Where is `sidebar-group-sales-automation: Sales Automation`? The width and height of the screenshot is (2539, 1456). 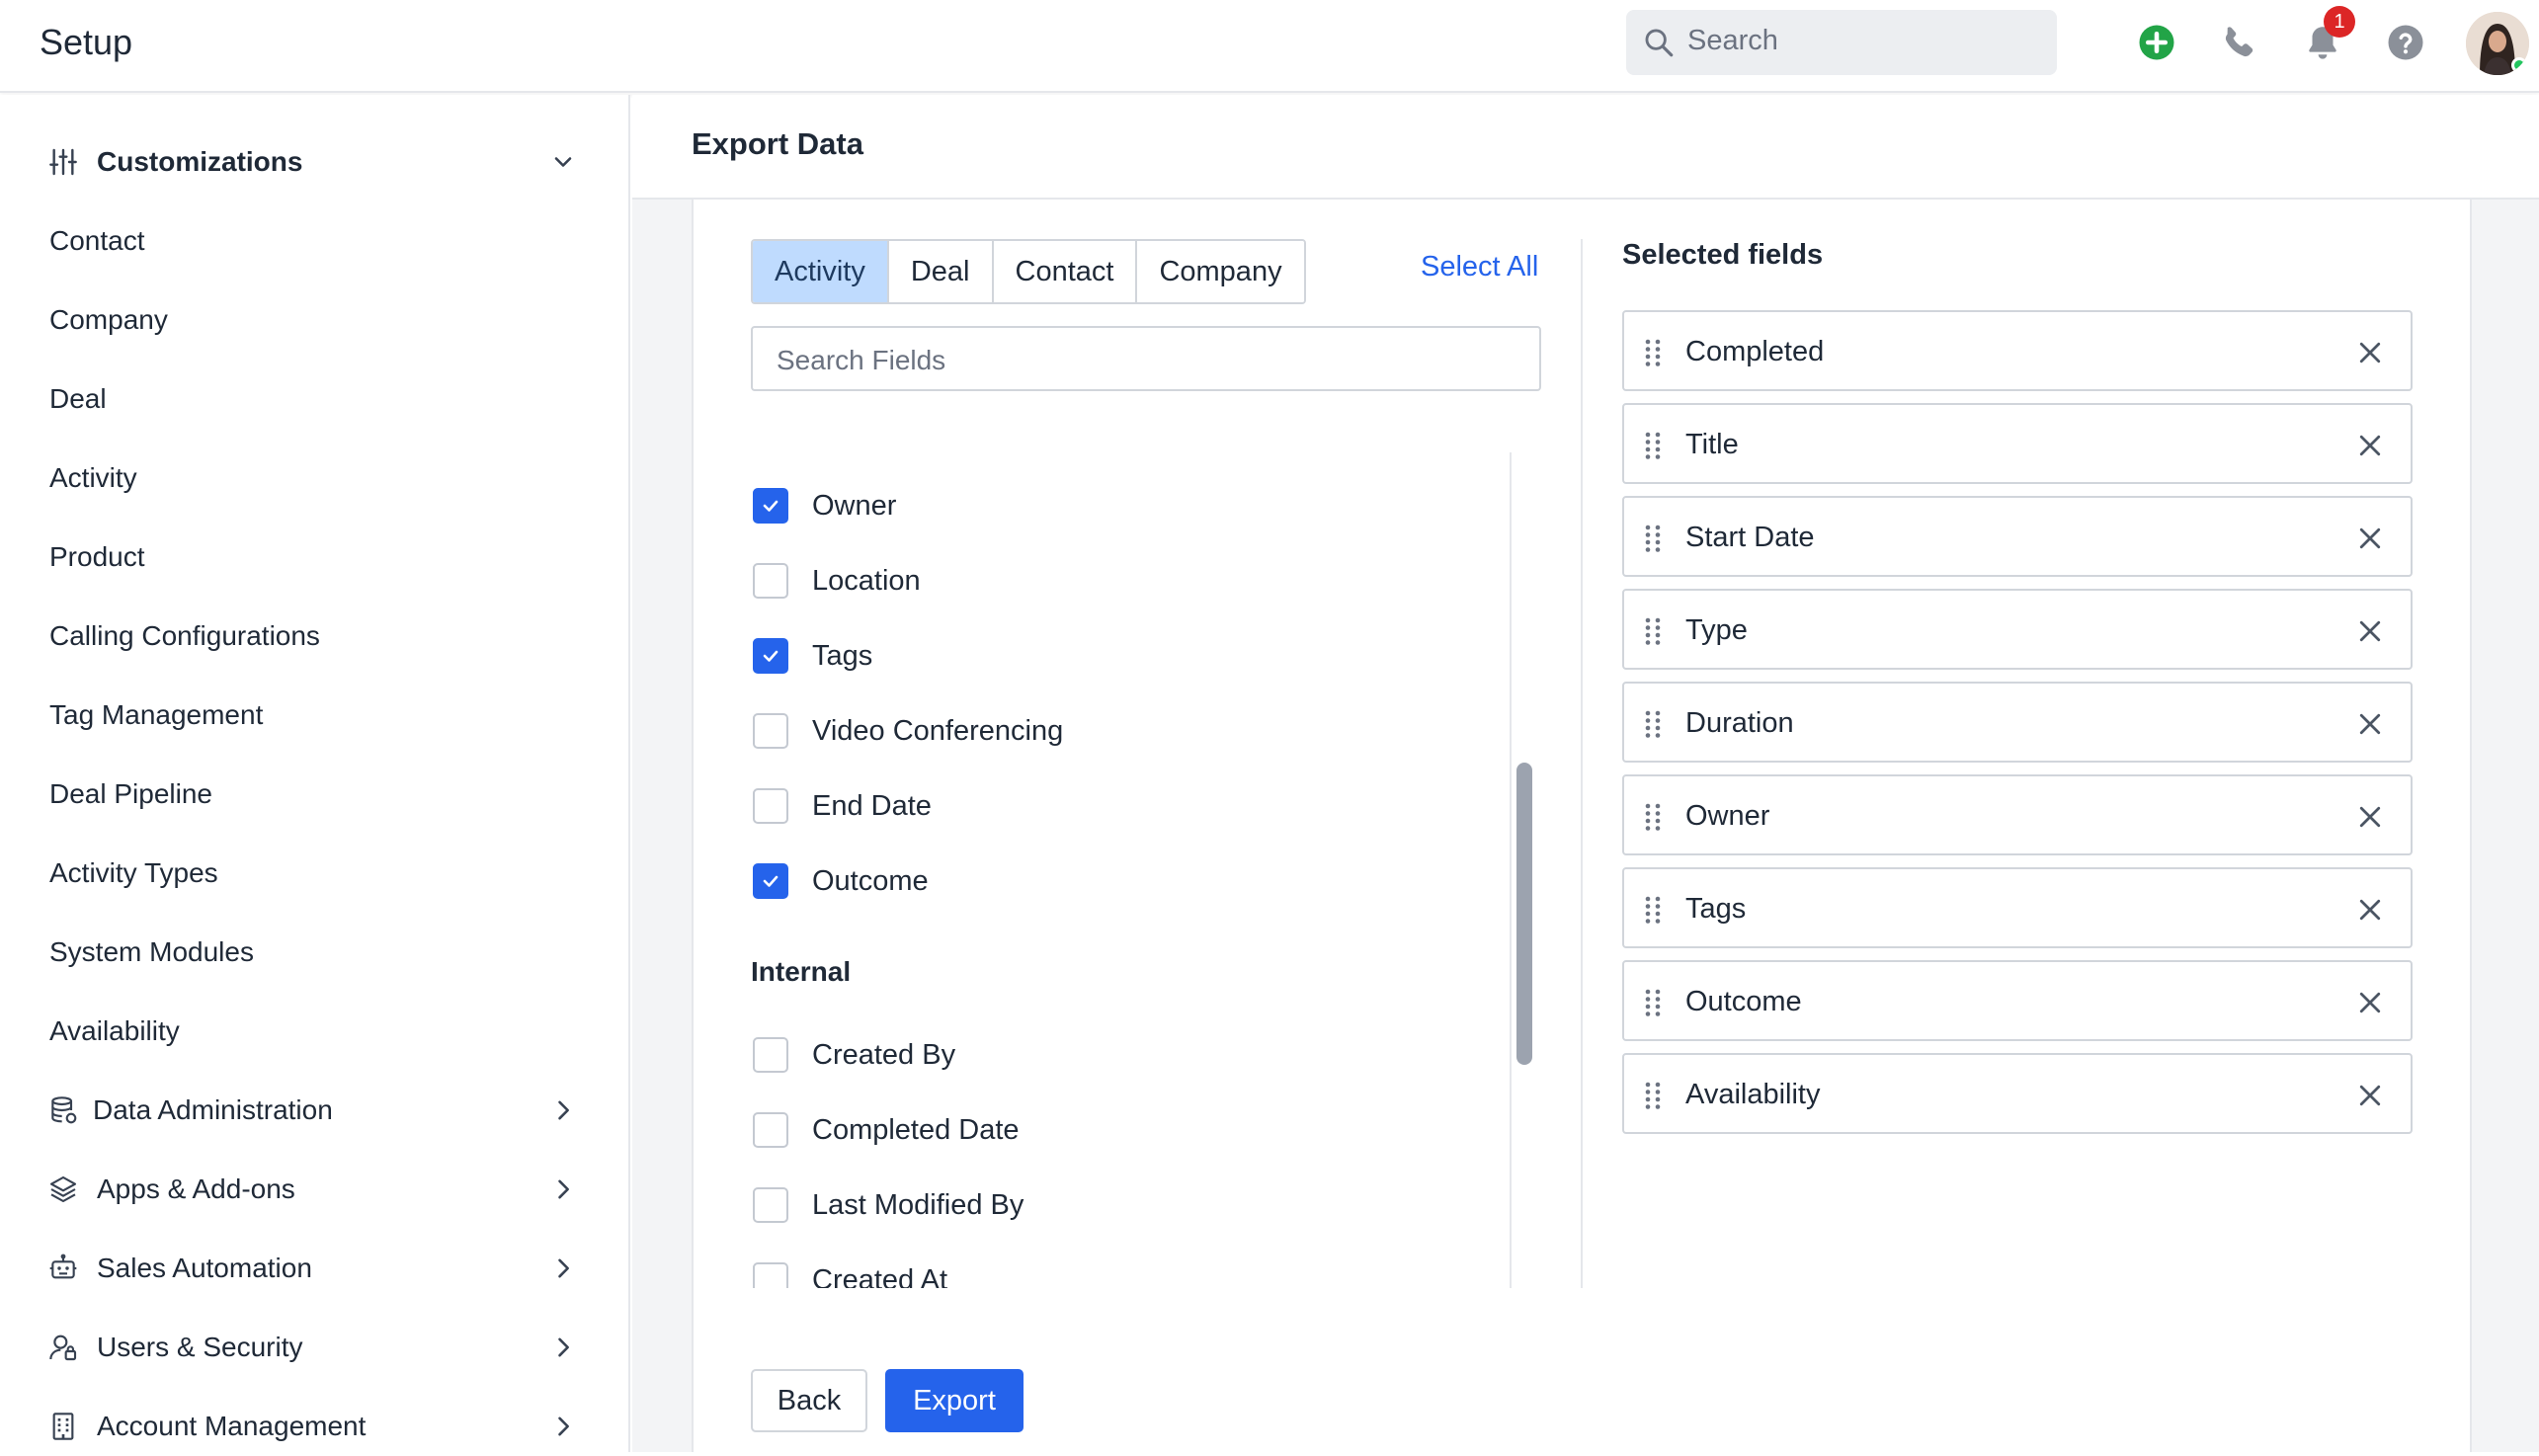
sidebar-group-sales-automation: Sales Automation is located at coordinates (314, 1268).